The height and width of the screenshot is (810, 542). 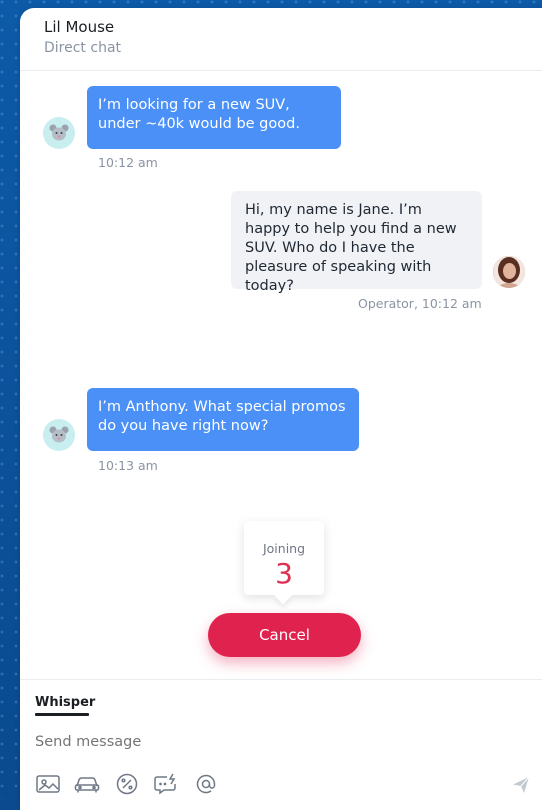 I want to click on chat-header: Lil Mouse Direct chat, so click(x=281, y=39).